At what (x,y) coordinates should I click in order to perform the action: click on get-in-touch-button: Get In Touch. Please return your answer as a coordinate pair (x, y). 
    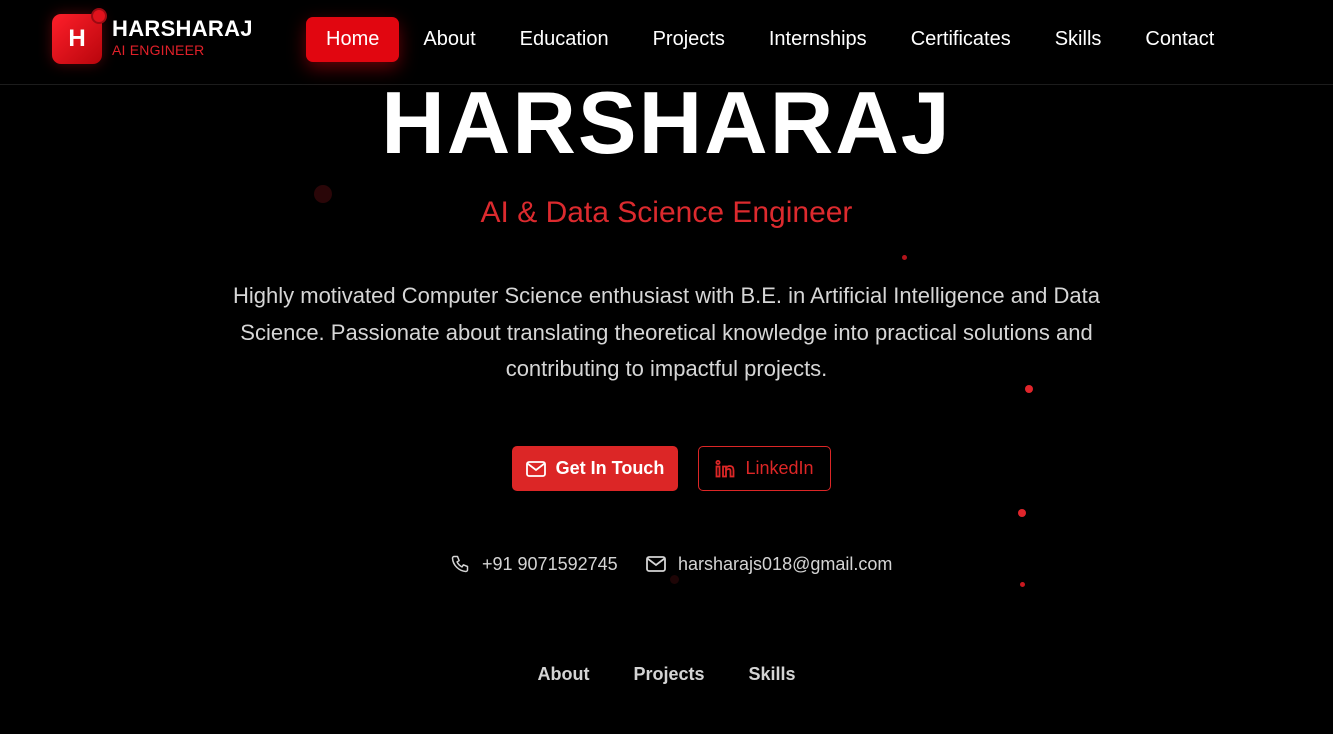
    Looking at the image, I should click on (595, 468).